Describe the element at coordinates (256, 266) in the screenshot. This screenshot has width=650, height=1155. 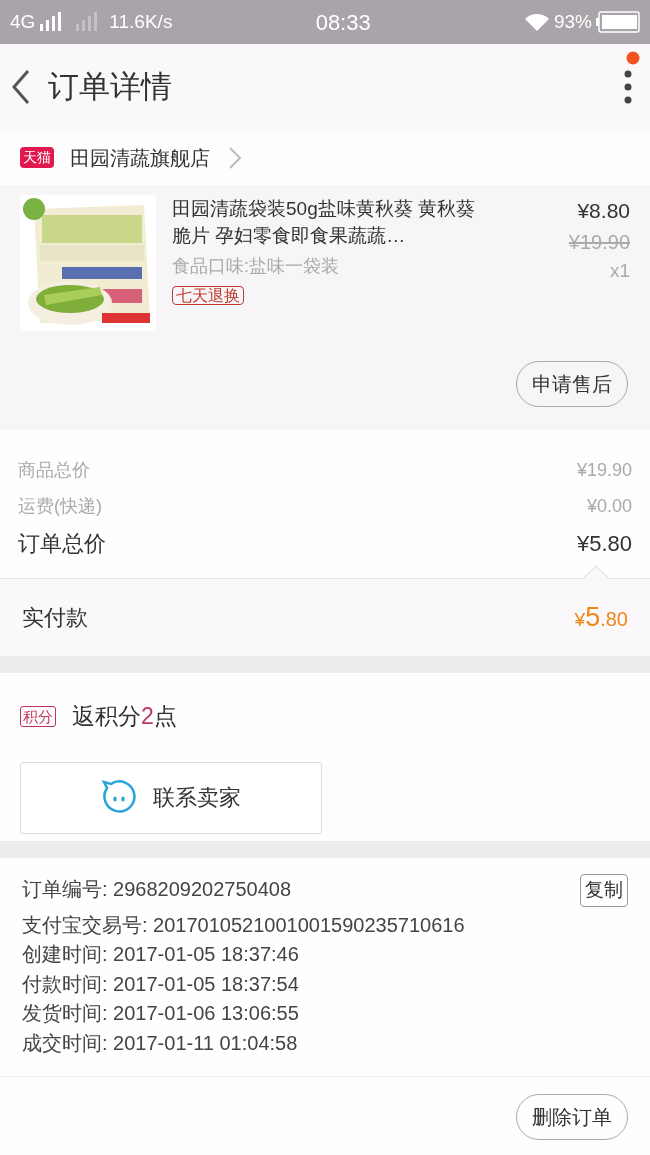
I see `product-variant: 食品口味:盐味一袋装` at that location.